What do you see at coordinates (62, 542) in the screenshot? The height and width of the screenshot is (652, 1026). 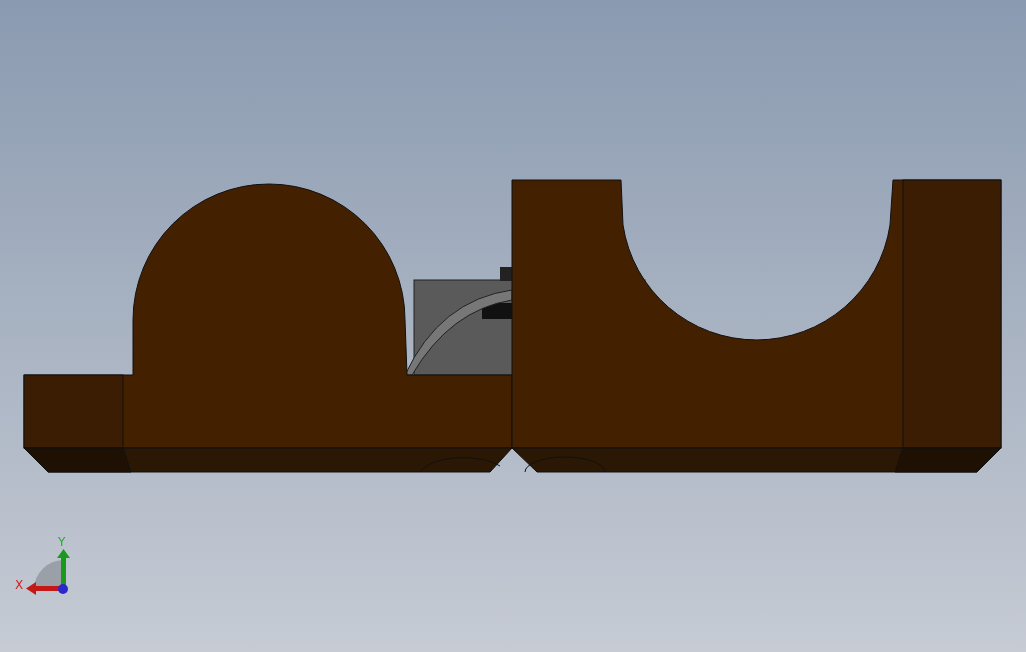 I see `y-axis-label: Y` at bounding box center [62, 542].